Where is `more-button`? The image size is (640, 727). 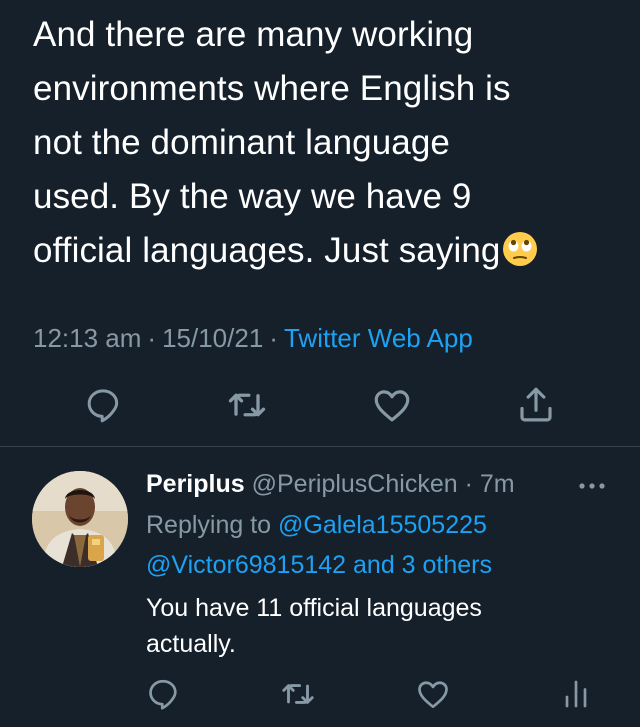 more-button is located at coordinates (592, 486).